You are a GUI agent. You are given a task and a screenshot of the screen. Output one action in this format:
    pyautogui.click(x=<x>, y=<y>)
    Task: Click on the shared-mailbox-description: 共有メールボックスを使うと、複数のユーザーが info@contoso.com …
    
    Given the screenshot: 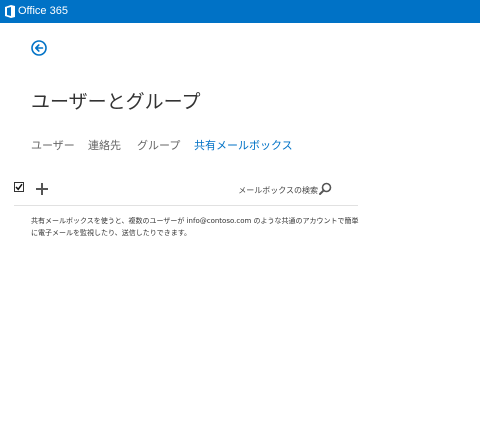 What is the action you would take?
    pyautogui.click(x=195, y=227)
    